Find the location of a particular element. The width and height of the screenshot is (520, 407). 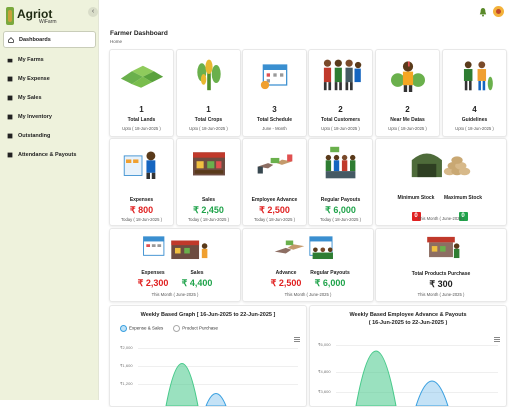

total-customers-card: 2 Total Customers Upto ( 18-Jun-2025 ) is located at coordinates (340, 93).